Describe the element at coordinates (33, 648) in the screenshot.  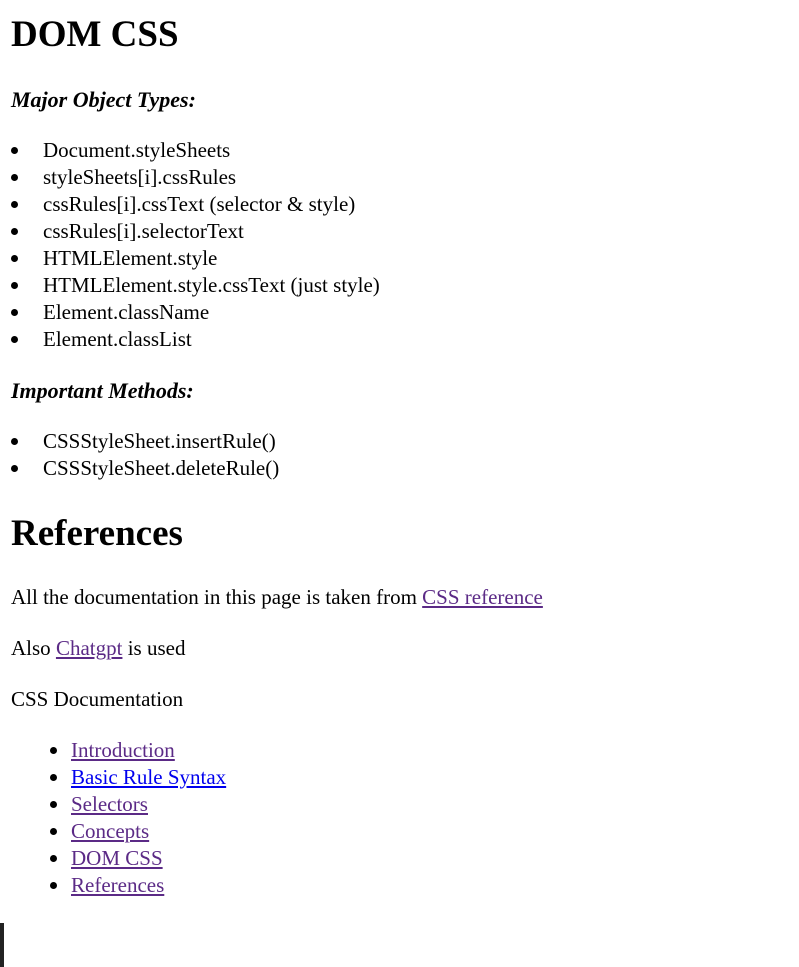
I see `chatgpt-prefix-text: Also` at that location.